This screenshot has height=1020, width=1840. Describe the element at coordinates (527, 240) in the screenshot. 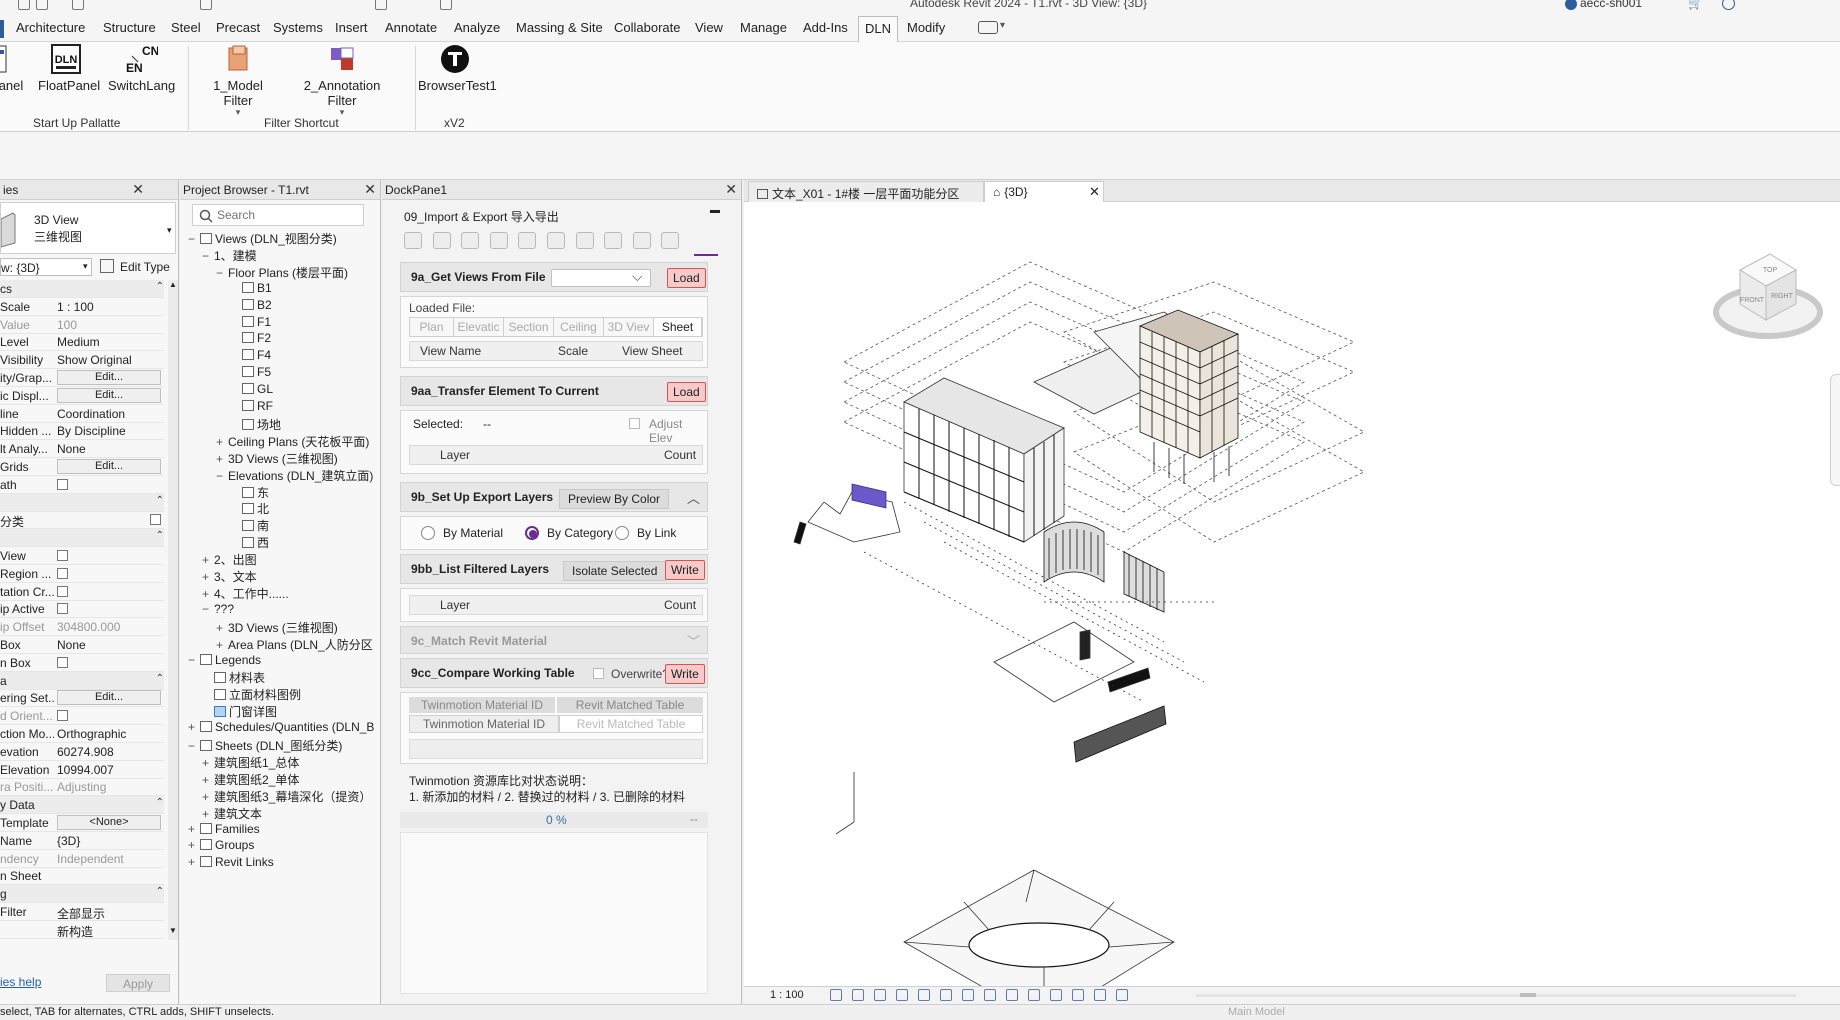

I see `table-icon` at that location.